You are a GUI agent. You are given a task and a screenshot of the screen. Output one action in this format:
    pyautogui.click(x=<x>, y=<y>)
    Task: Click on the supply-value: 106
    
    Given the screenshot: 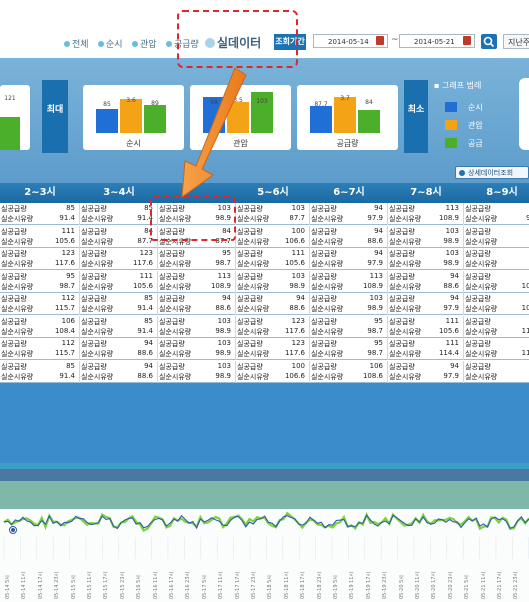 What is the action you would take?
    pyautogui.click(x=376, y=365)
    